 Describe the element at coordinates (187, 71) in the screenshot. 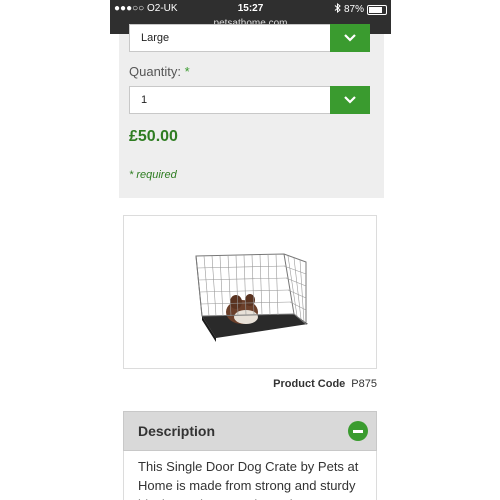

I see `required-mark: *` at that location.